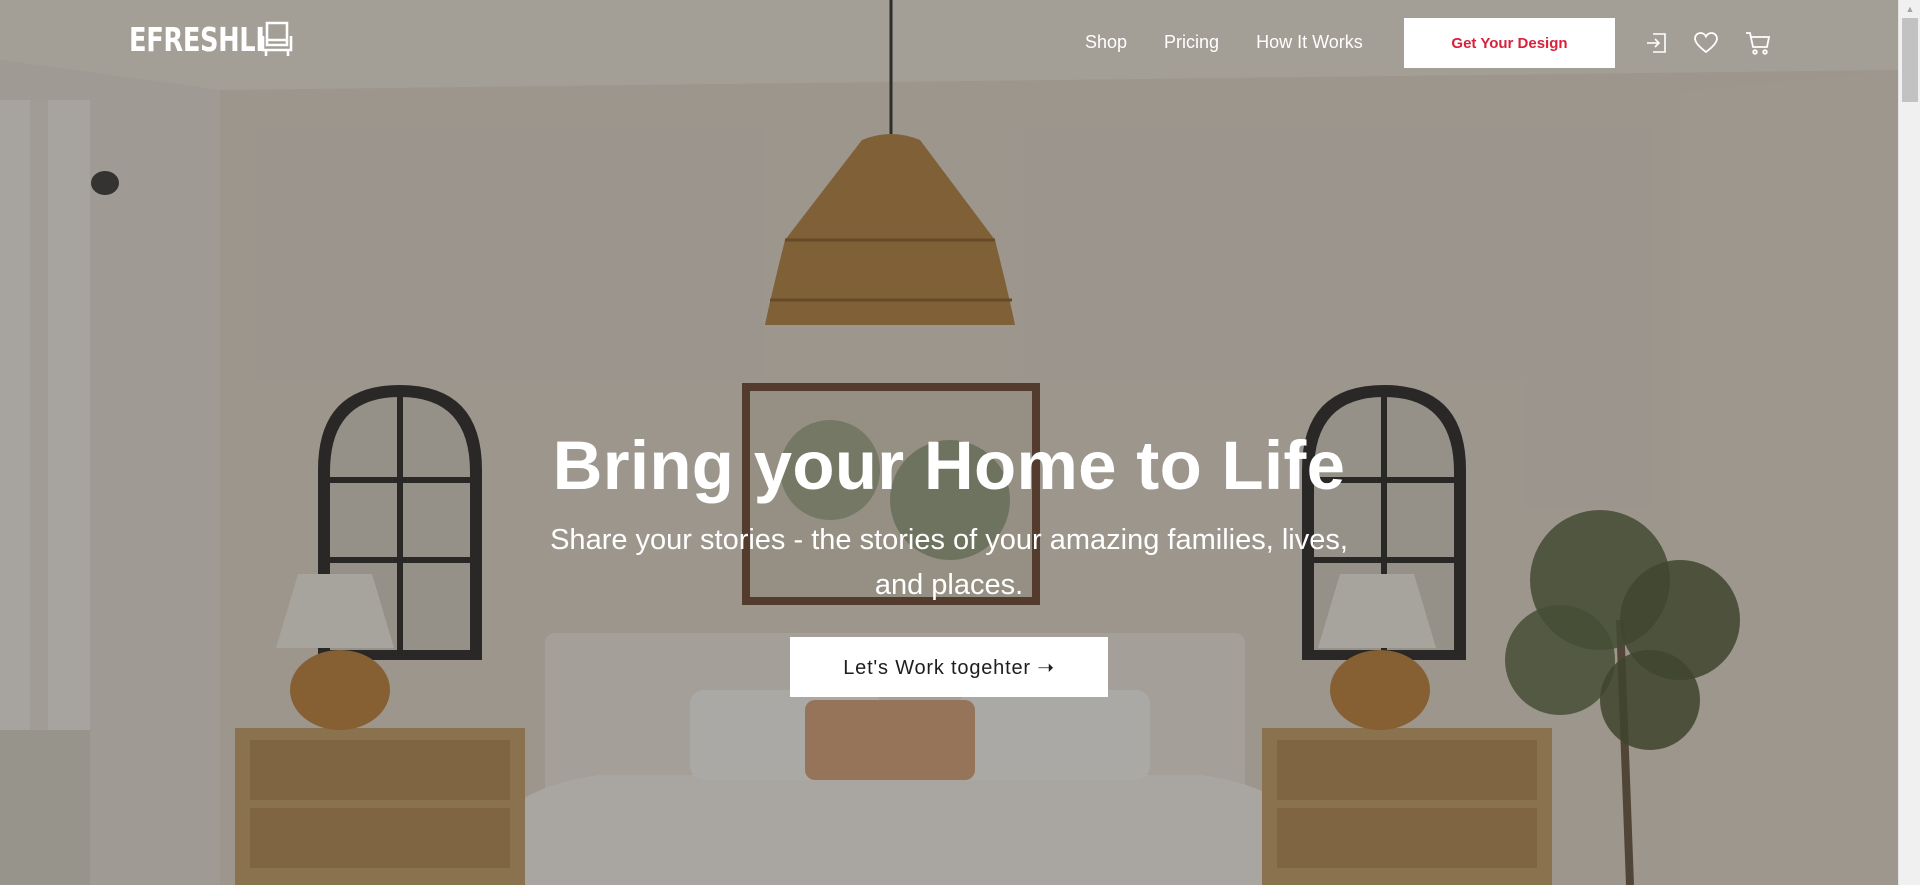 This screenshot has width=1920, height=885. I want to click on scroll-thumb, so click(1910, 60).